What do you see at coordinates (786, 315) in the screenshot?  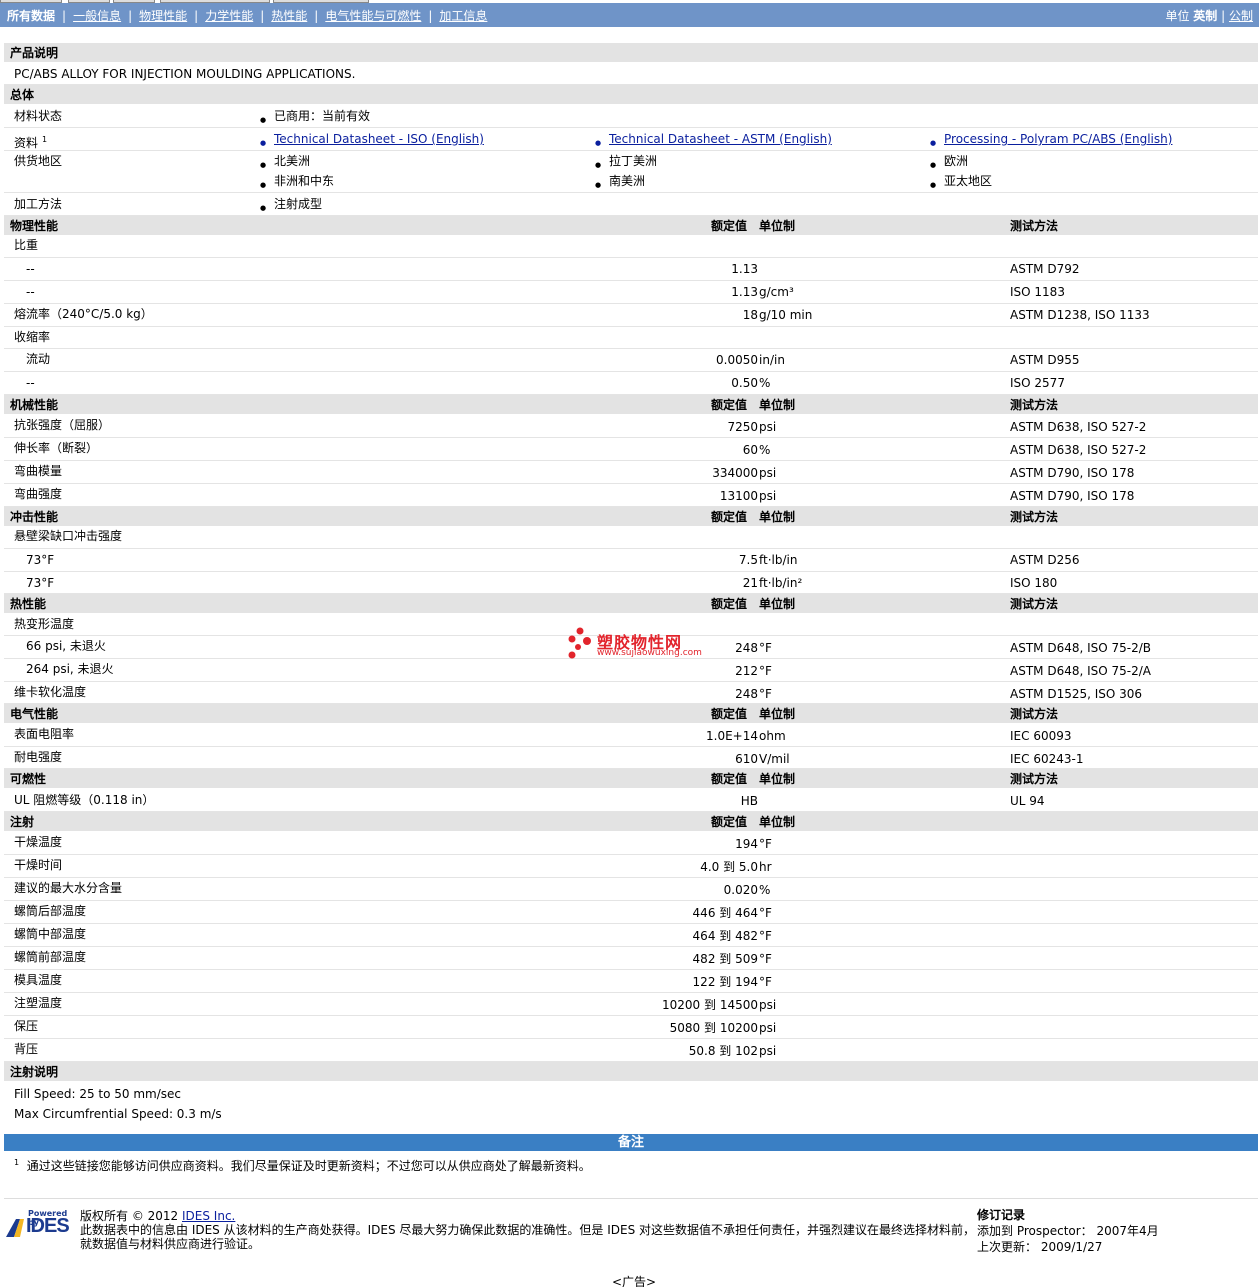 I see `row-unit: g/10 min` at bounding box center [786, 315].